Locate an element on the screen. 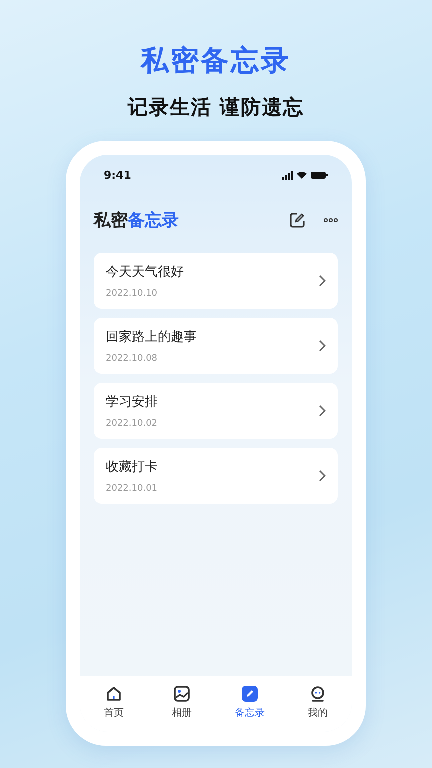 The width and height of the screenshot is (432, 768). note-date: 2022.10.02 is located at coordinates (132, 424).